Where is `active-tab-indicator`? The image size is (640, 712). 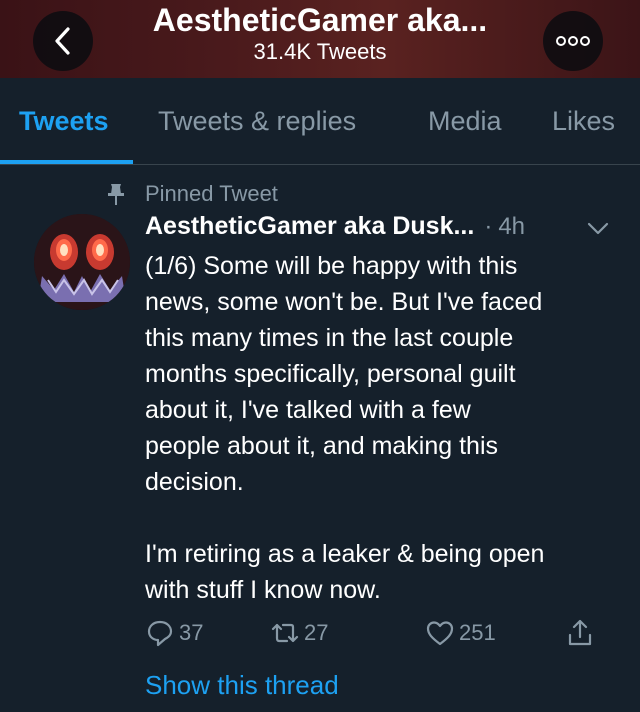 active-tab-indicator is located at coordinates (66, 162).